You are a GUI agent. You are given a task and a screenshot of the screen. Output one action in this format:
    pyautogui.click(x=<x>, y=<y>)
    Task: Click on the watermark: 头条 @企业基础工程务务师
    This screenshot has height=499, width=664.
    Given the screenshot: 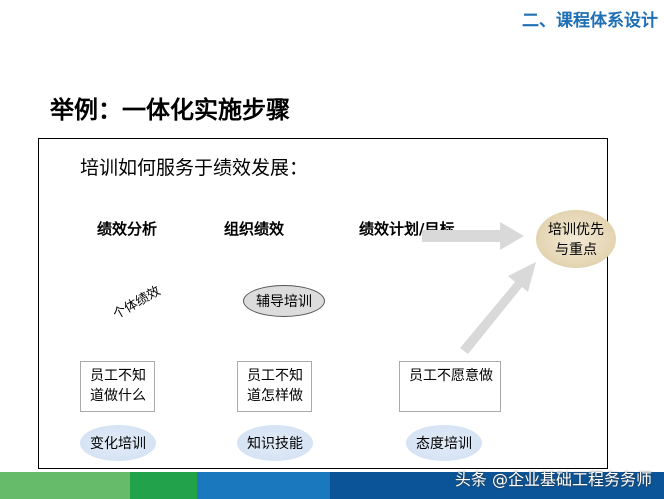 What is the action you would take?
    pyautogui.click(x=553, y=479)
    